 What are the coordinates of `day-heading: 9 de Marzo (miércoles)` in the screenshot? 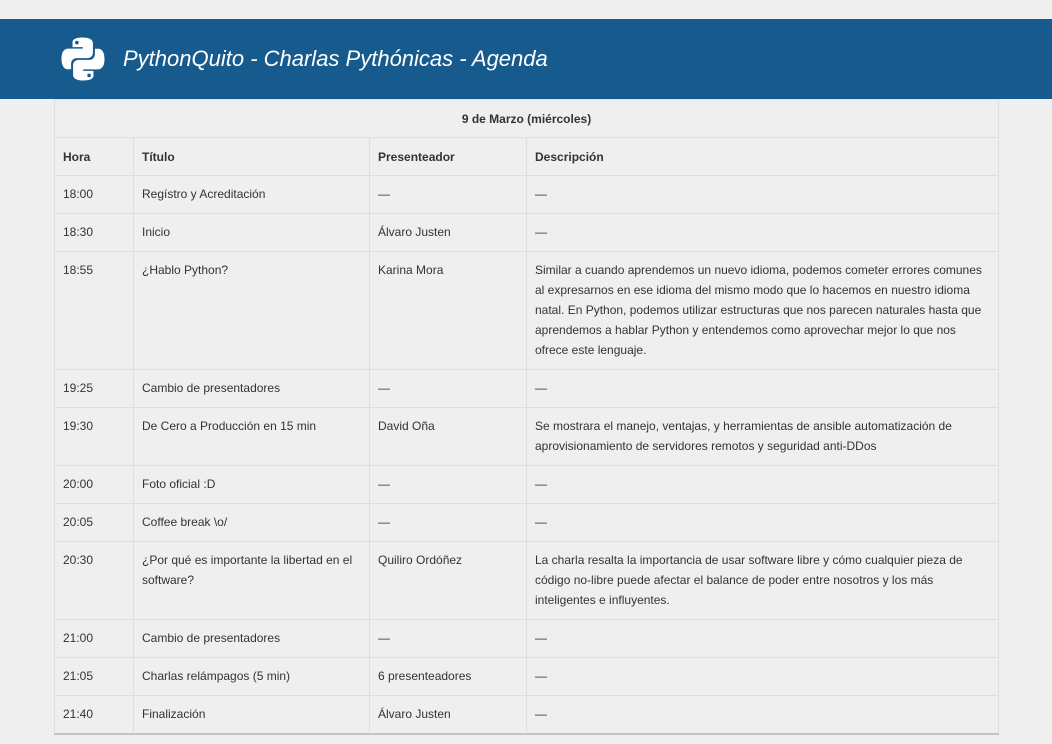 It's located at (526, 118).